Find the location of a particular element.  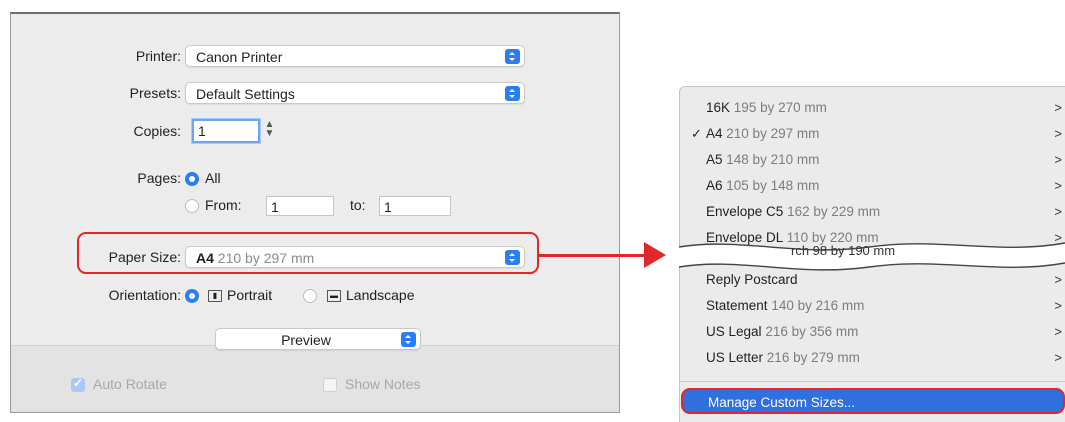

paper-size-dims: 210 by 297 mm is located at coordinates (773, 133).